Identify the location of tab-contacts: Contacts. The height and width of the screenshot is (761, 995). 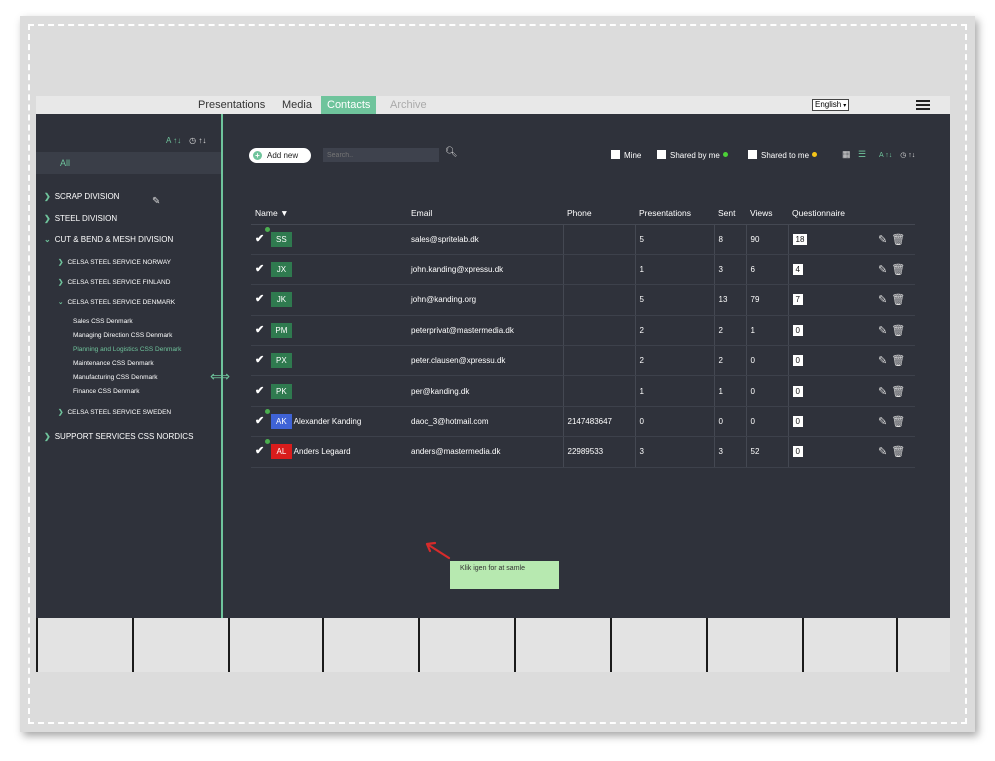
(349, 105).